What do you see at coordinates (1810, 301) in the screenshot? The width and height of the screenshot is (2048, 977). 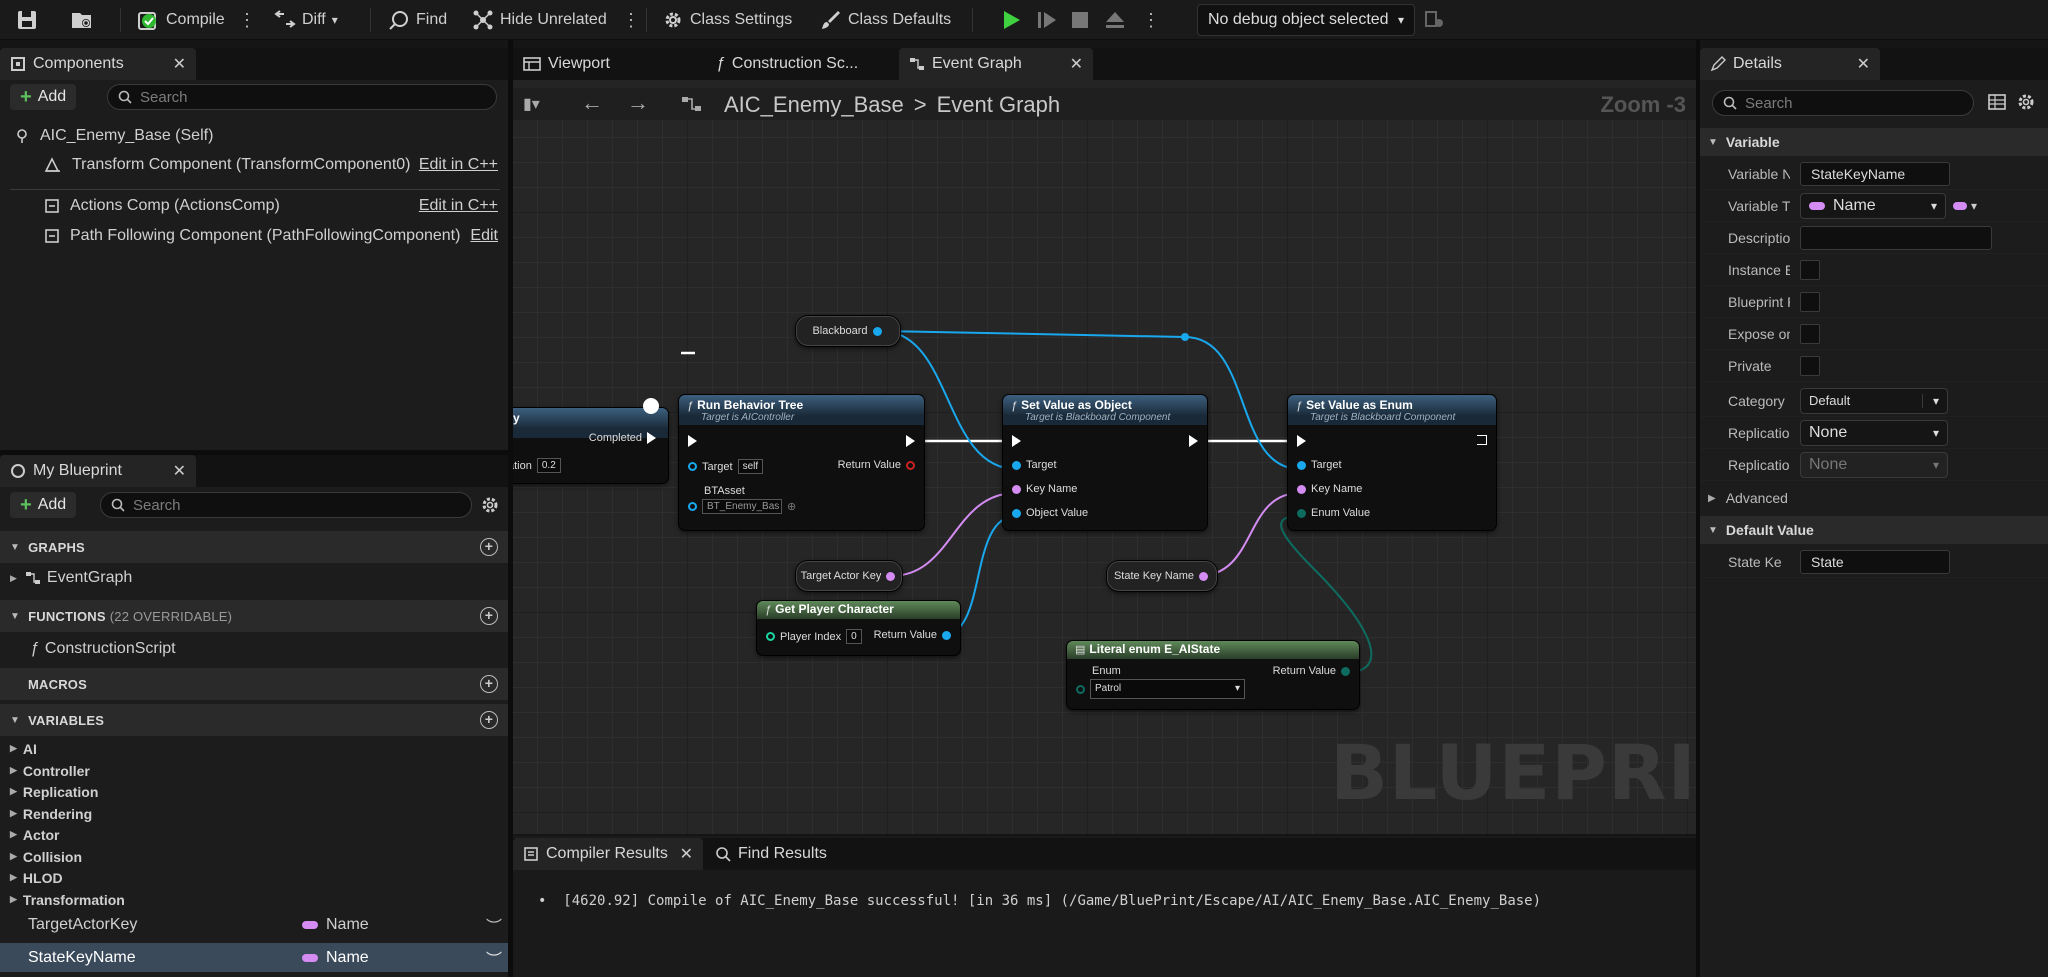 I see `blueprint-readonly-checkbox` at bounding box center [1810, 301].